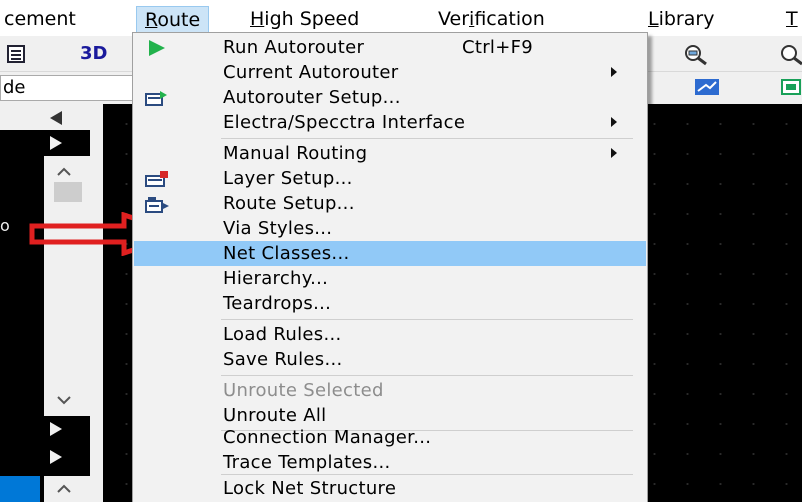 Image resolution: width=802 pixels, height=502 pixels. I want to click on left-panel: o, so click(51, 303).